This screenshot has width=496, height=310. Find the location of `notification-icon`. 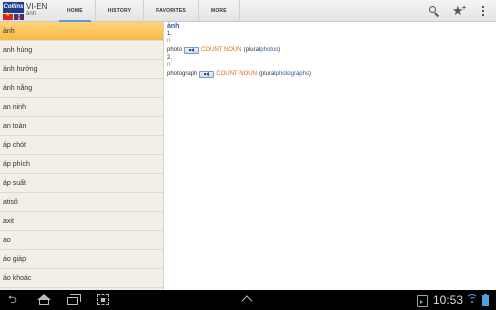

notification-icon is located at coordinates (422, 301).